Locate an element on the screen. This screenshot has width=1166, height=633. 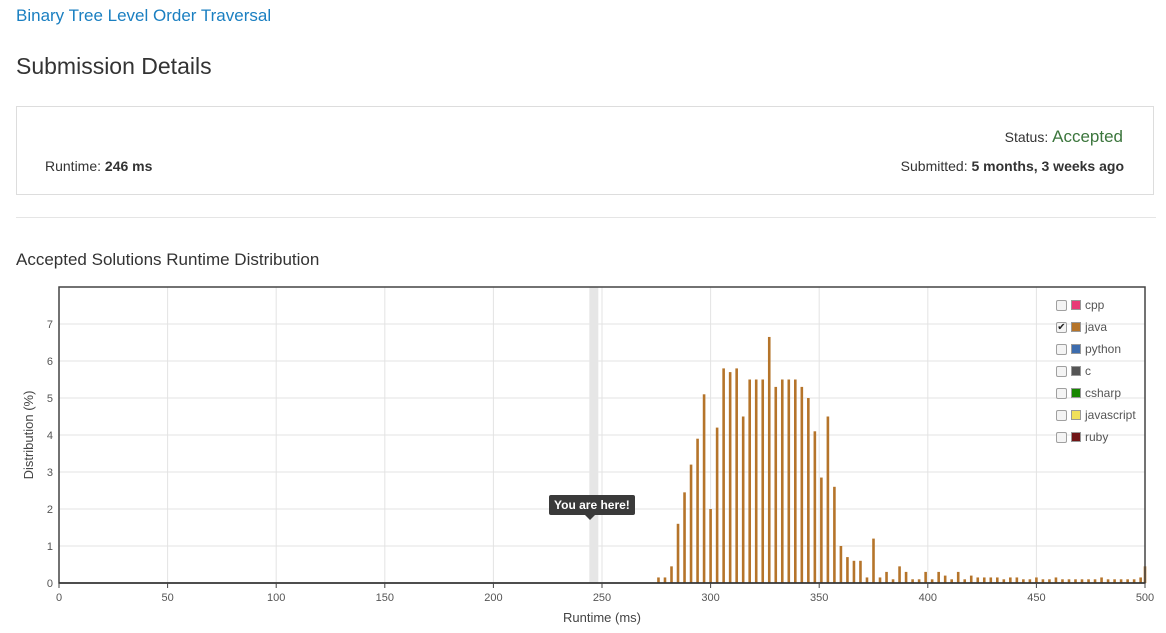
legend-label: csharp is located at coordinates (1103, 393).